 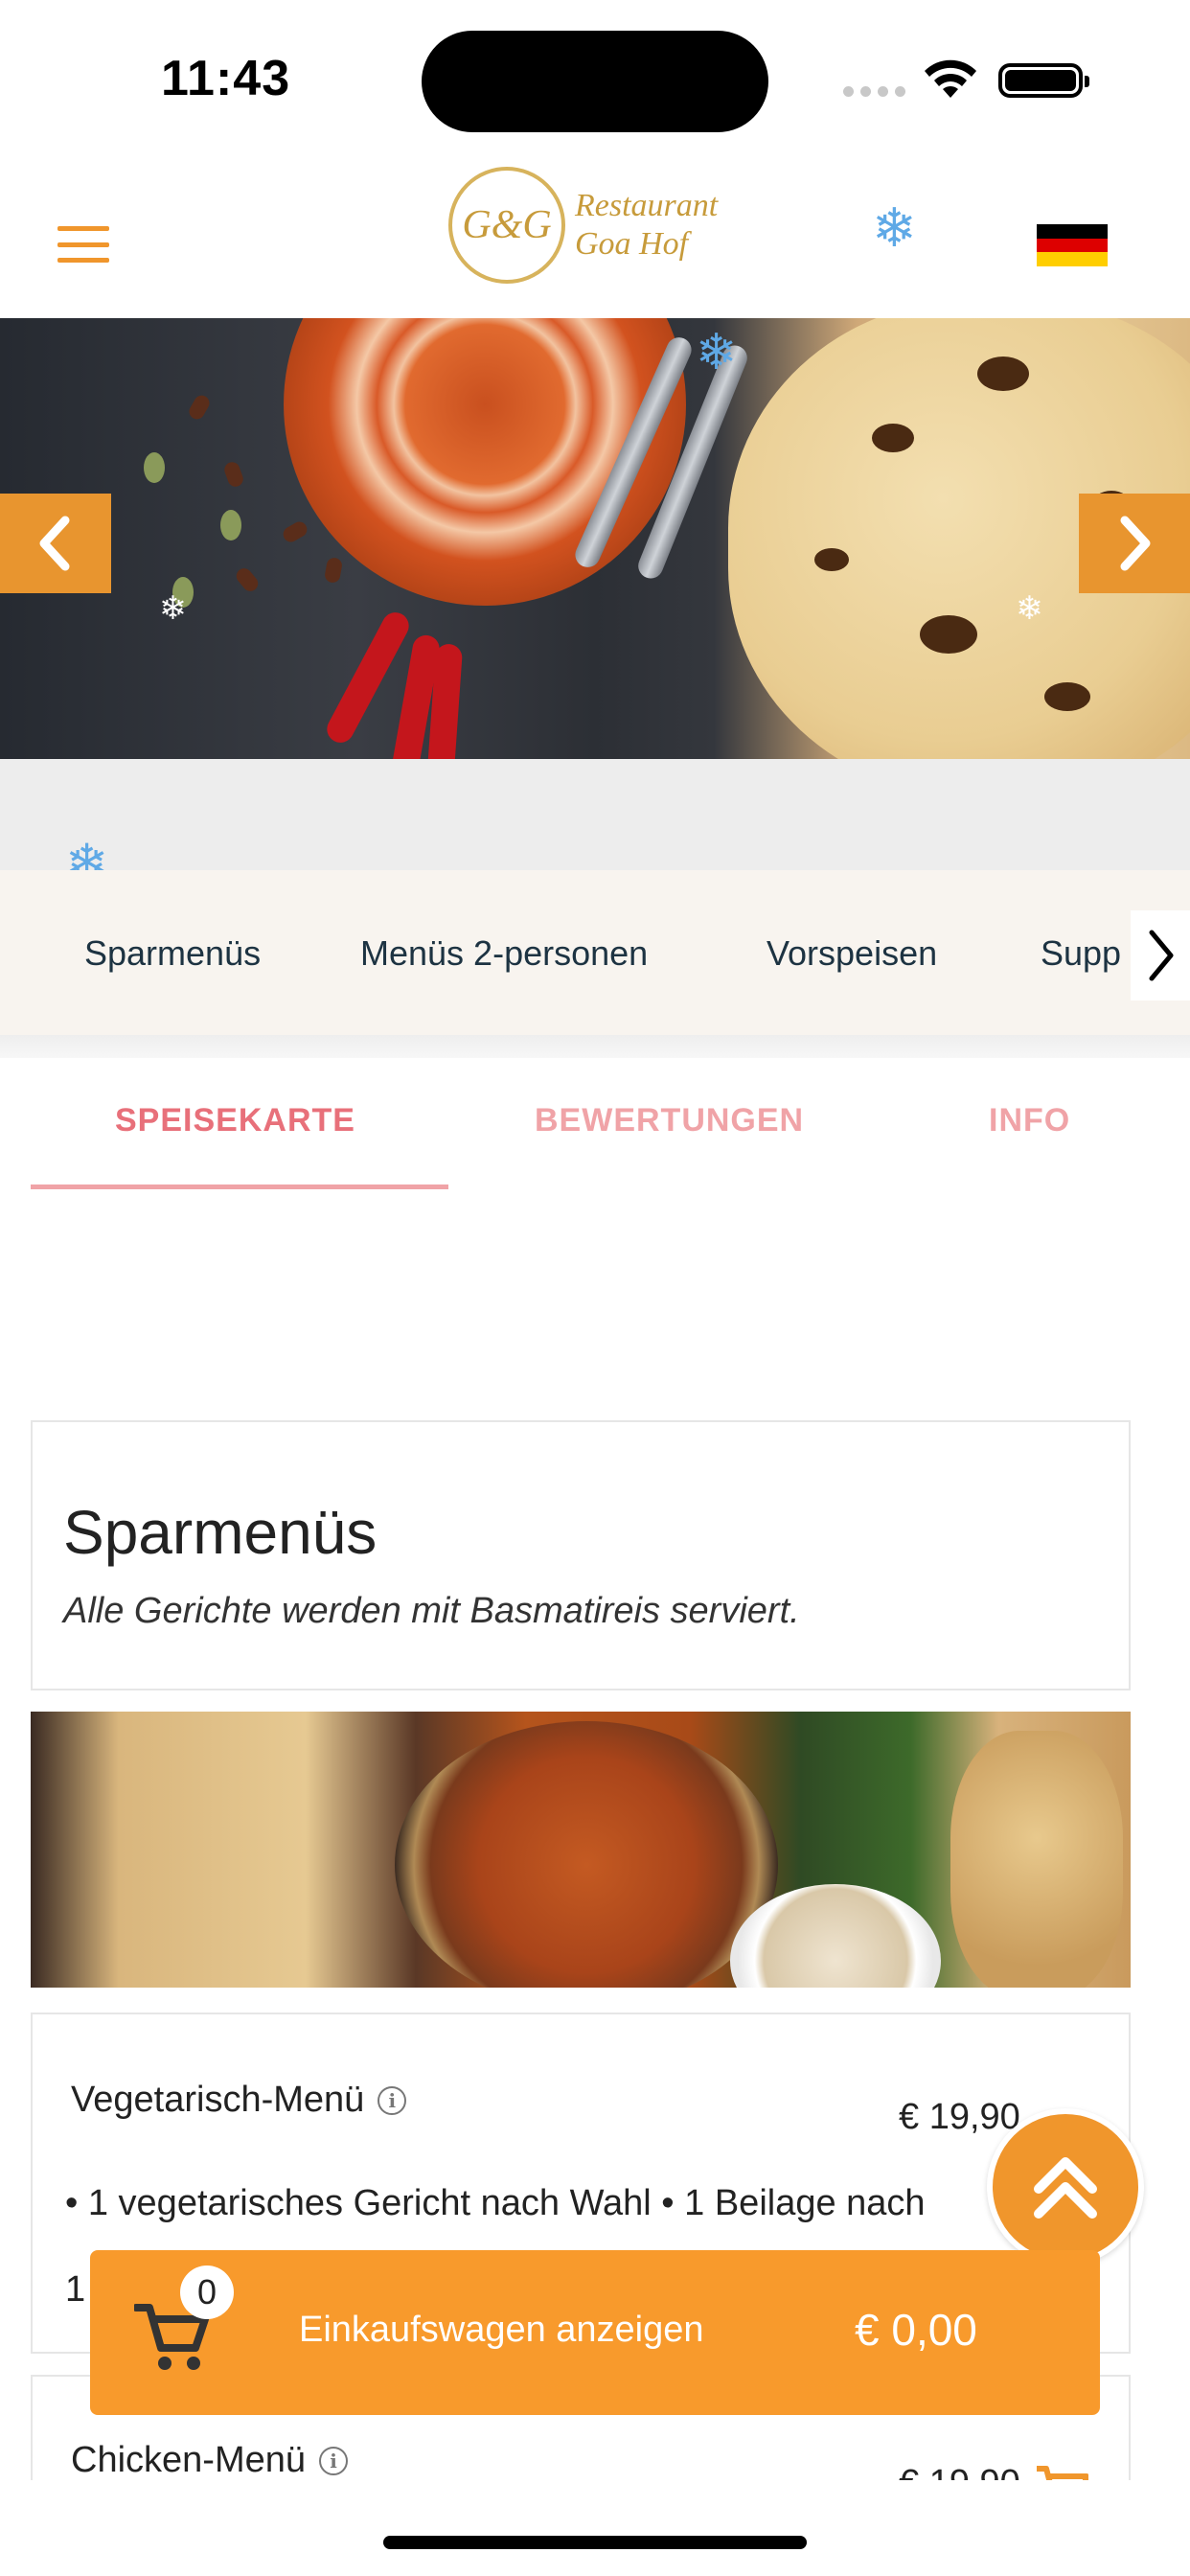 I want to click on category-vorspeisen: Vorspeisen, so click(x=852, y=953).